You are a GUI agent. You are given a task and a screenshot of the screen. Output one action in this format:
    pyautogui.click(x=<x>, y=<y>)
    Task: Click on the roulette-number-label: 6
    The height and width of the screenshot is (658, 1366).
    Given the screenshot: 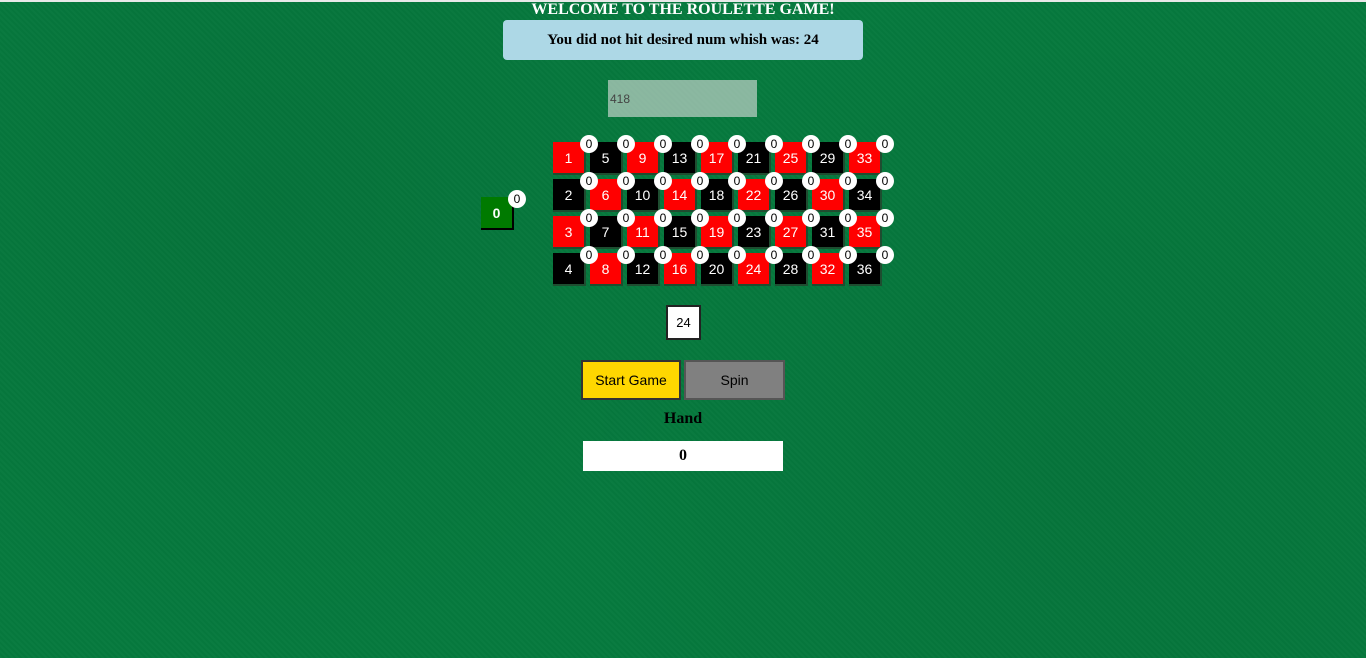 What is the action you would take?
    pyautogui.click(x=605, y=194)
    